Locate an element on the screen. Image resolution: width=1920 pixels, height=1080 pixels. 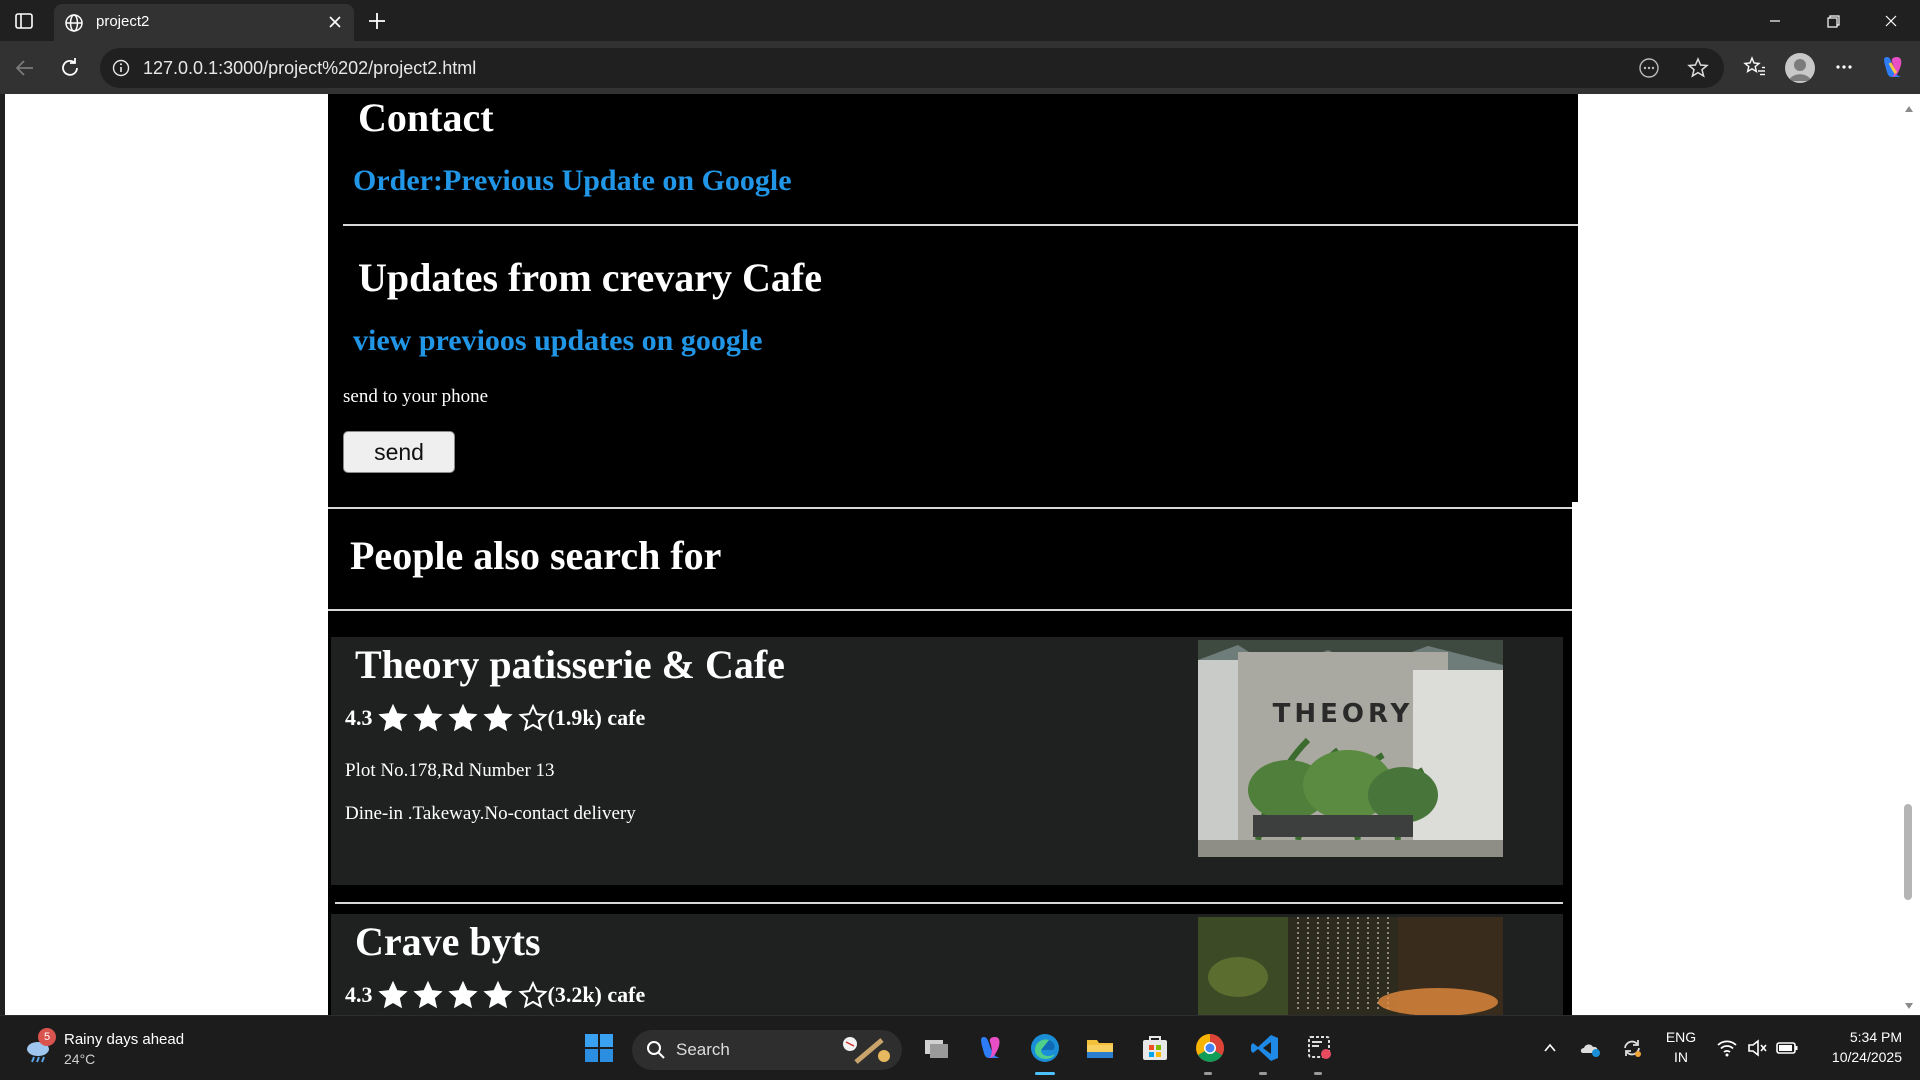
back-icon is located at coordinates (25, 68).